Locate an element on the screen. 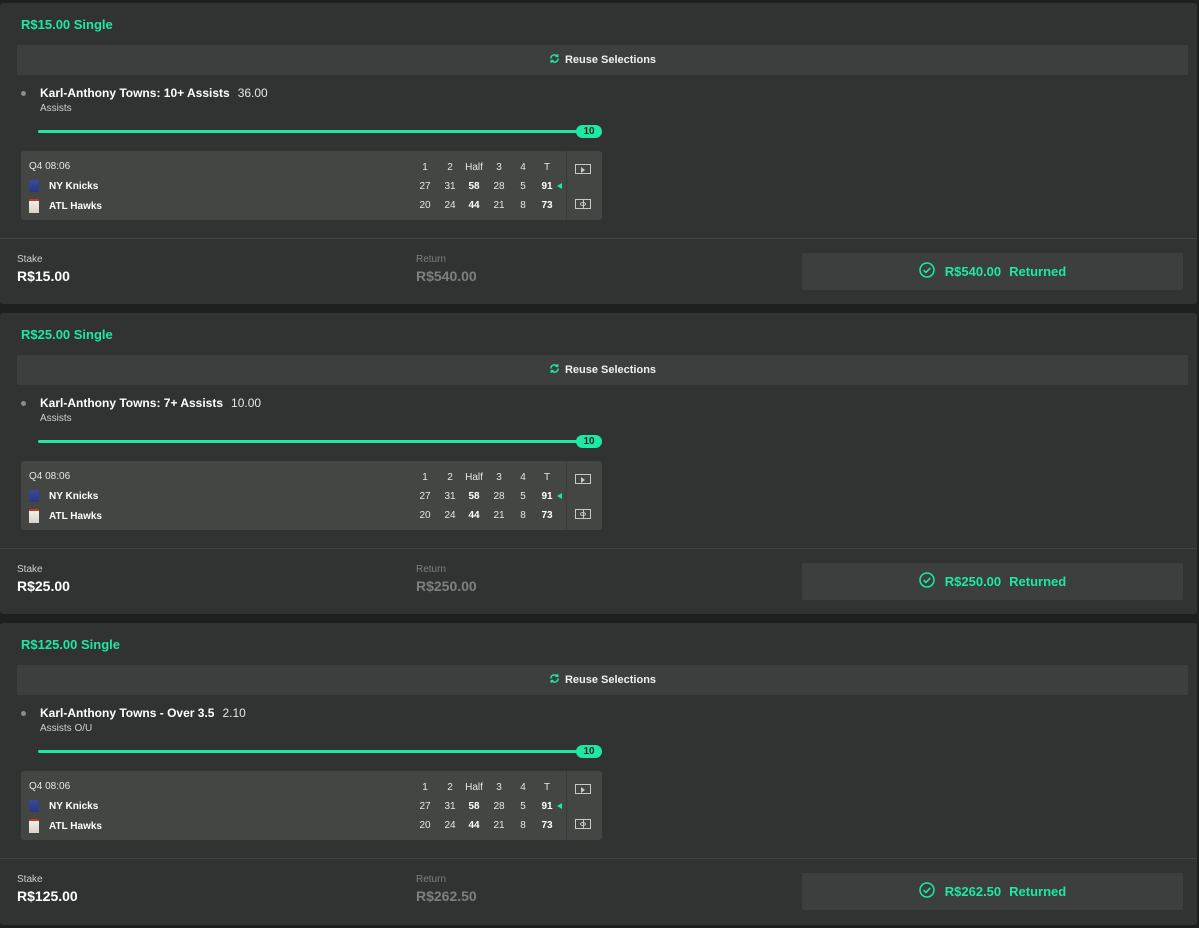  score-cell: 24 is located at coordinates (450, 205).